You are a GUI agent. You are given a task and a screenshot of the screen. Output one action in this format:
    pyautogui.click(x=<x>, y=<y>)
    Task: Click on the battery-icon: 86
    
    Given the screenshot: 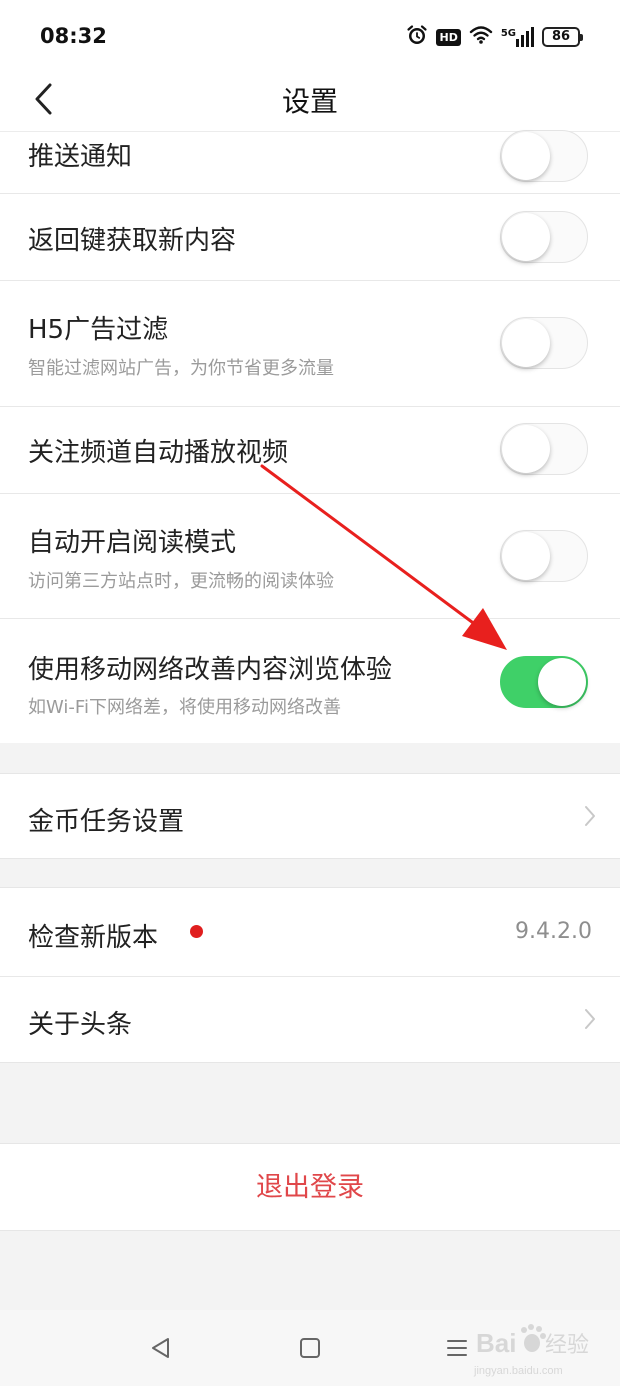 What is the action you would take?
    pyautogui.click(x=562, y=37)
    